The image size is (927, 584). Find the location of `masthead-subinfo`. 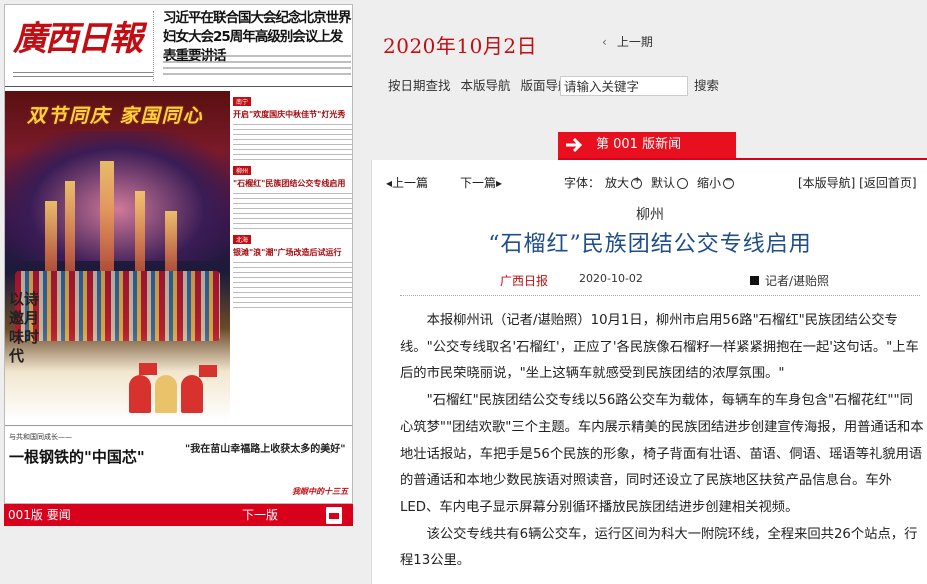

masthead-subinfo is located at coordinates (83, 75).